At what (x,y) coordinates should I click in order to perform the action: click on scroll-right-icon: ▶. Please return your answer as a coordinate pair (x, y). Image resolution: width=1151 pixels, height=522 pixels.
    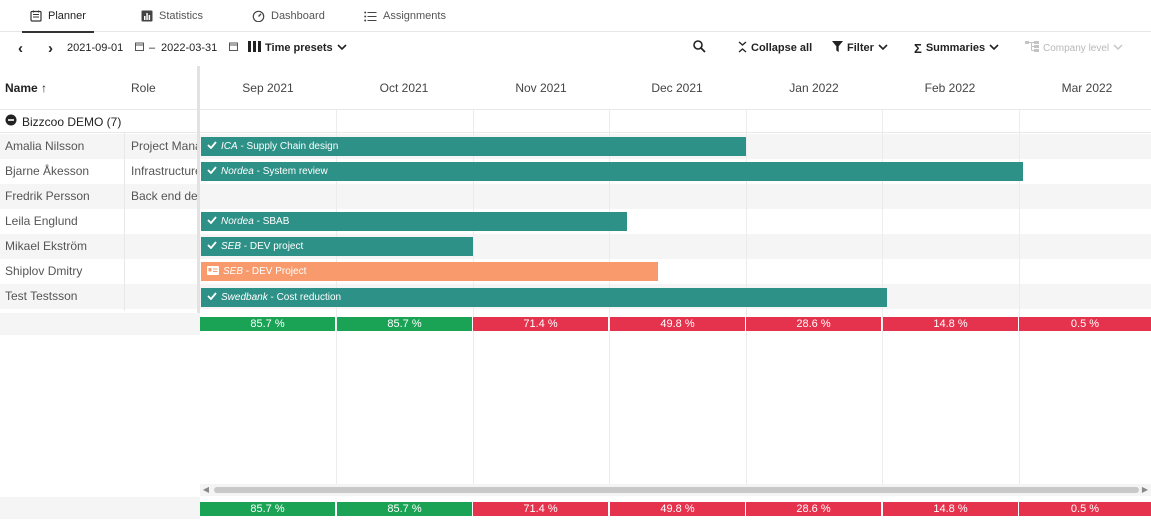
    Looking at the image, I should click on (1145, 490).